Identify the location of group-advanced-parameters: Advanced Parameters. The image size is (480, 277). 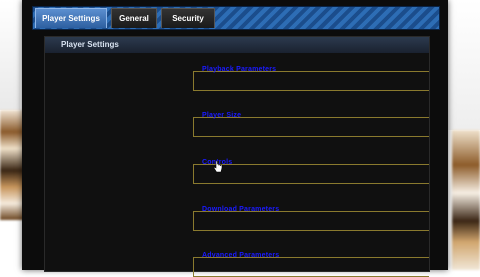
(311, 264).